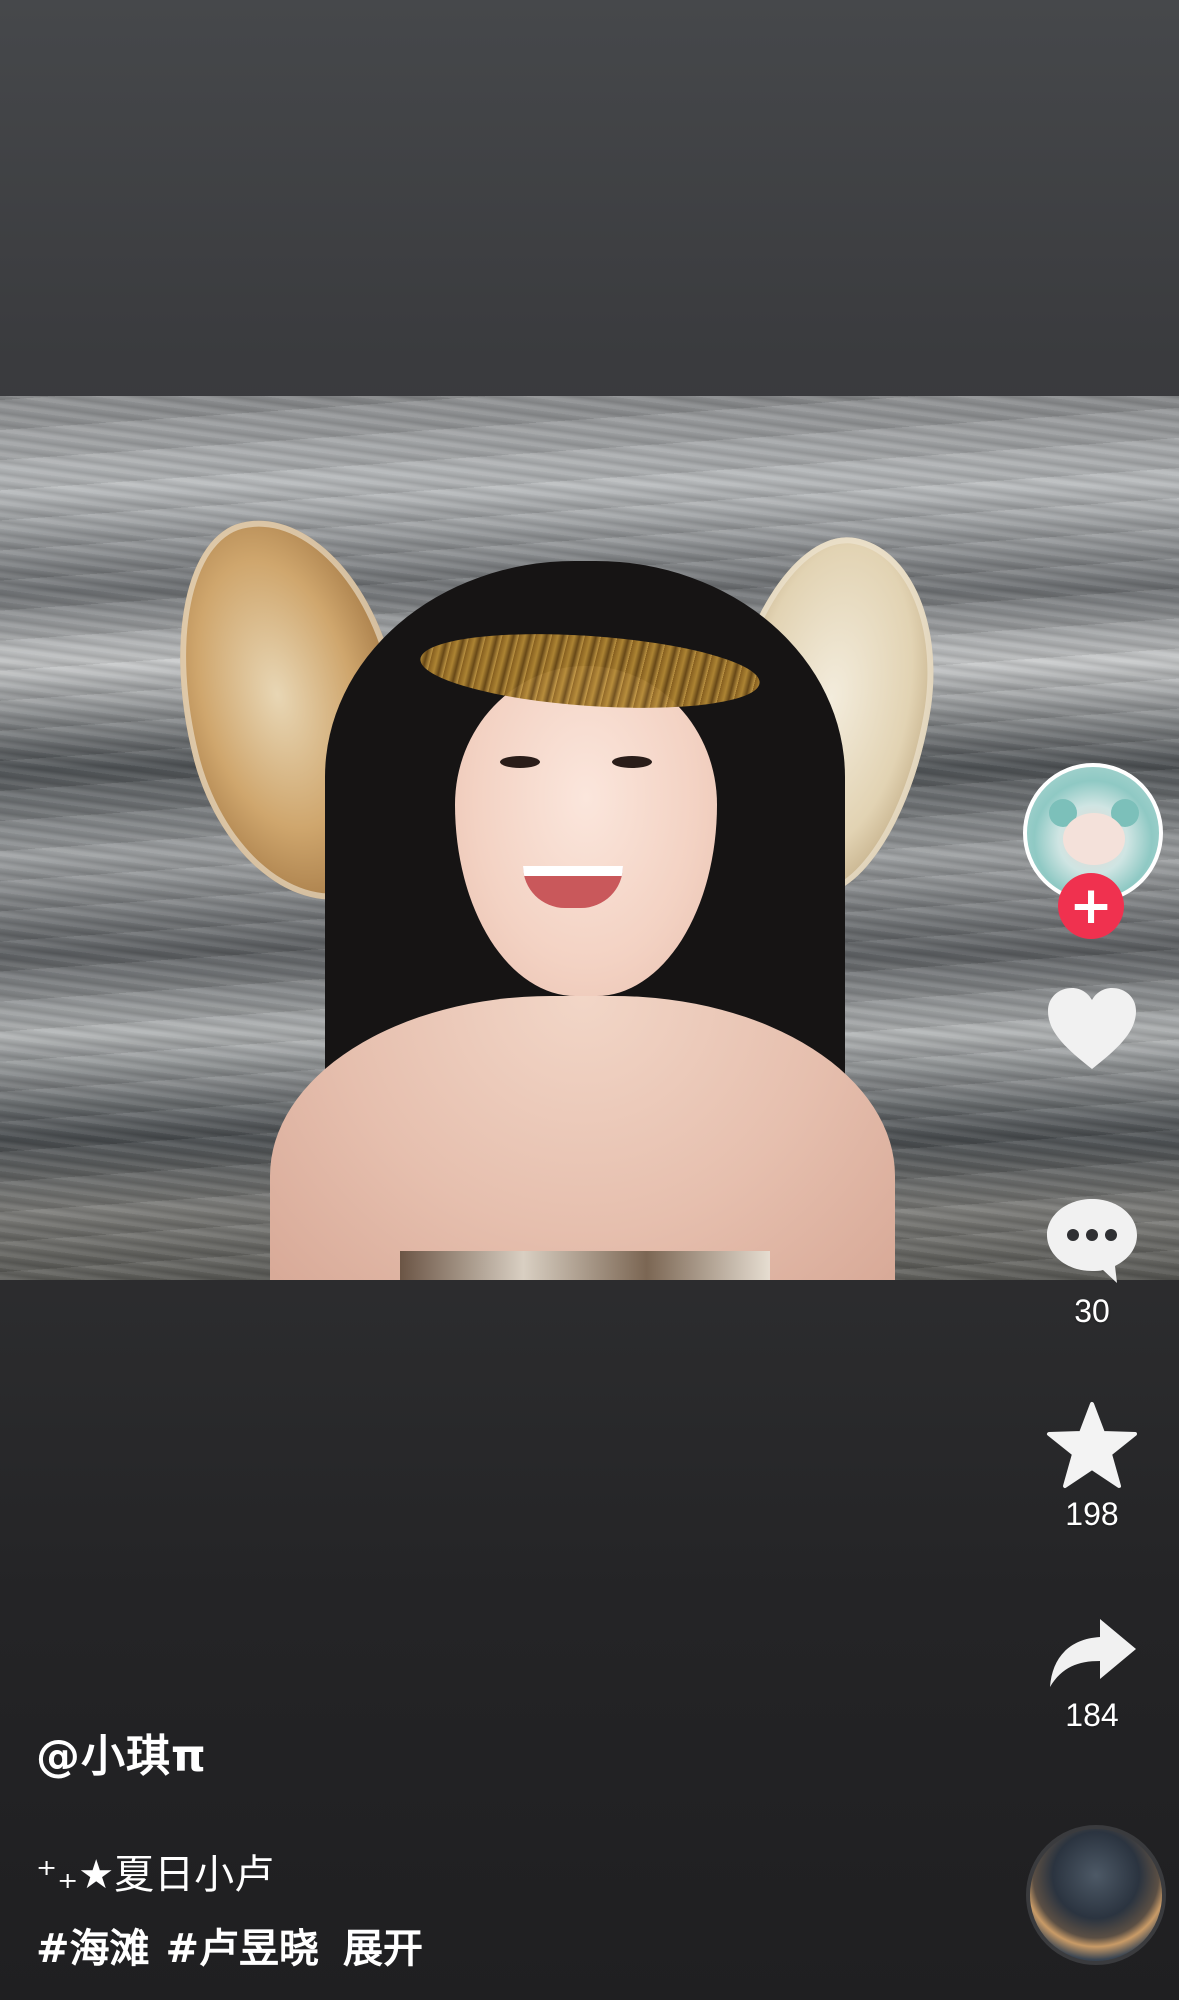 This screenshot has width=1179, height=2000. Describe the element at coordinates (506, 1945) in the screenshot. I see `hashtag-line: #海滩 #卢昱晓 展开` at that location.